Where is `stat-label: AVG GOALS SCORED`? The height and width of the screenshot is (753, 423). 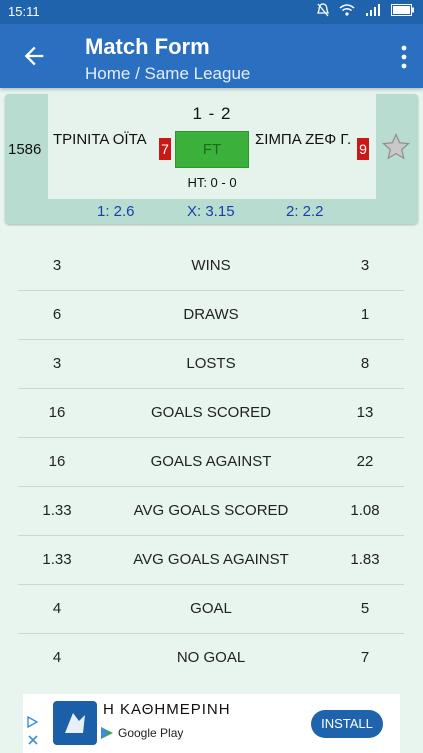
stat-label: AVG GOALS SCORED is located at coordinates (211, 510).